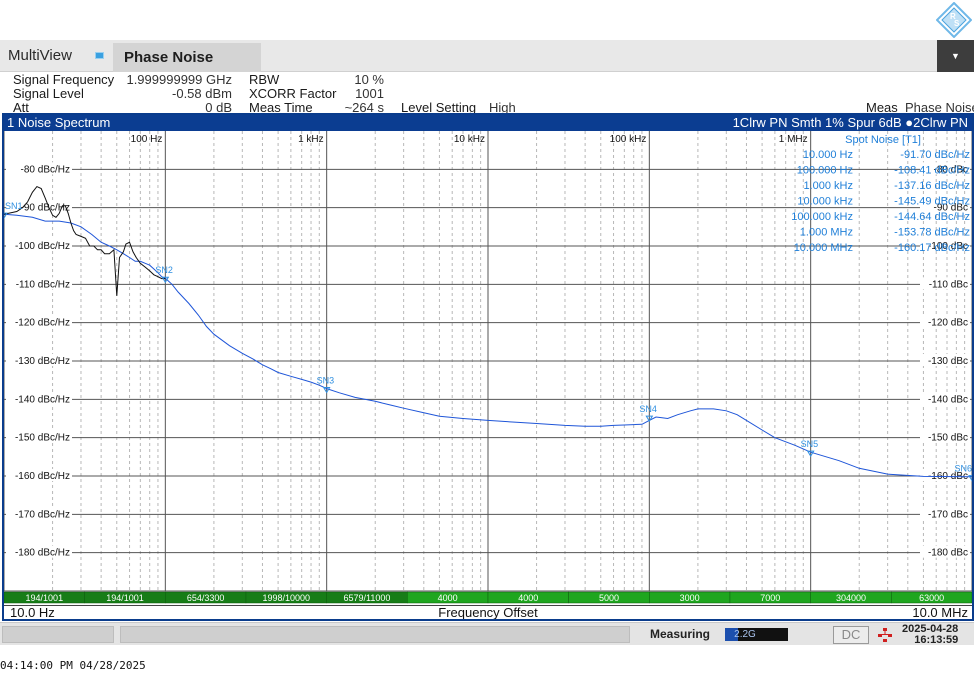  What do you see at coordinates (42, 399) in the screenshot?
I see `y-tick-label-left: -140 dBc/Hz` at bounding box center [42, 399].